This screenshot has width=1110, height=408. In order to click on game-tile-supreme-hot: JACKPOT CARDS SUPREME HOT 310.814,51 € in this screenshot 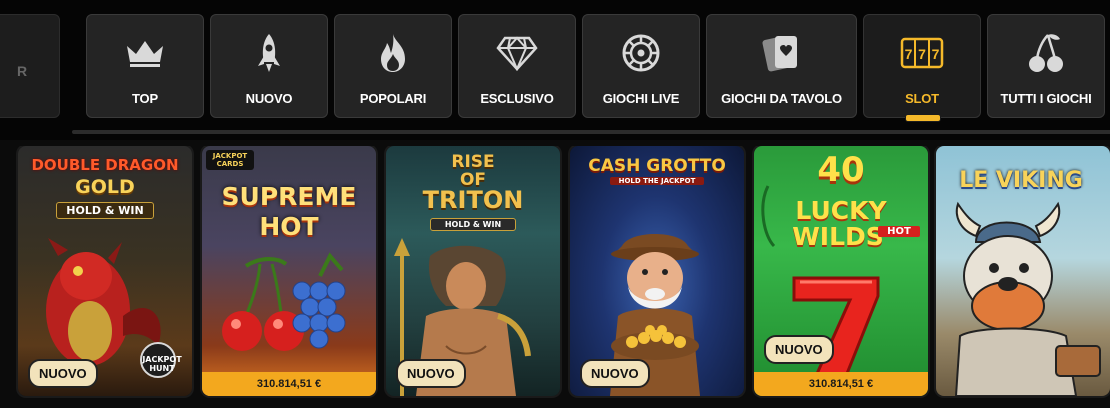, I will do `click(289, 271)`.